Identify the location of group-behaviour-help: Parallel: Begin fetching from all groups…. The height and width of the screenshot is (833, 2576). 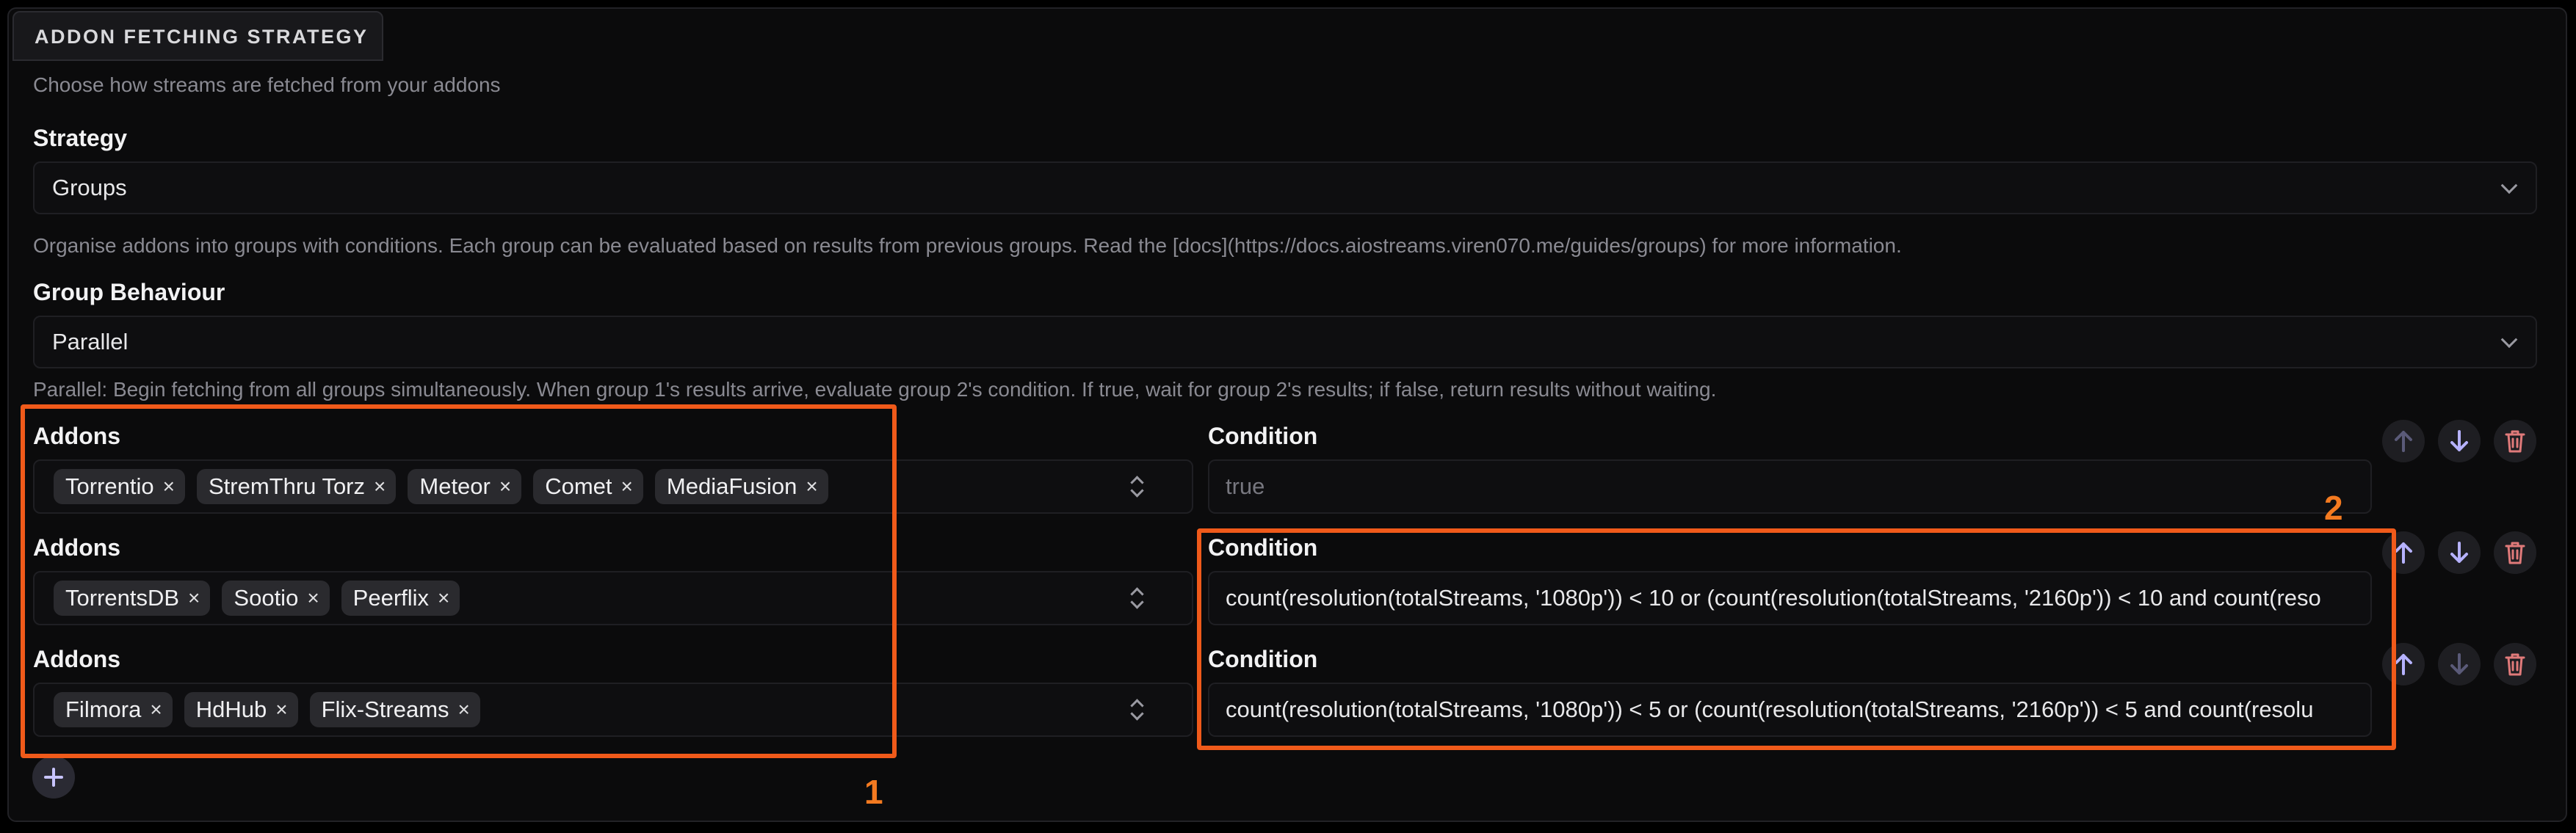
(875, 390).